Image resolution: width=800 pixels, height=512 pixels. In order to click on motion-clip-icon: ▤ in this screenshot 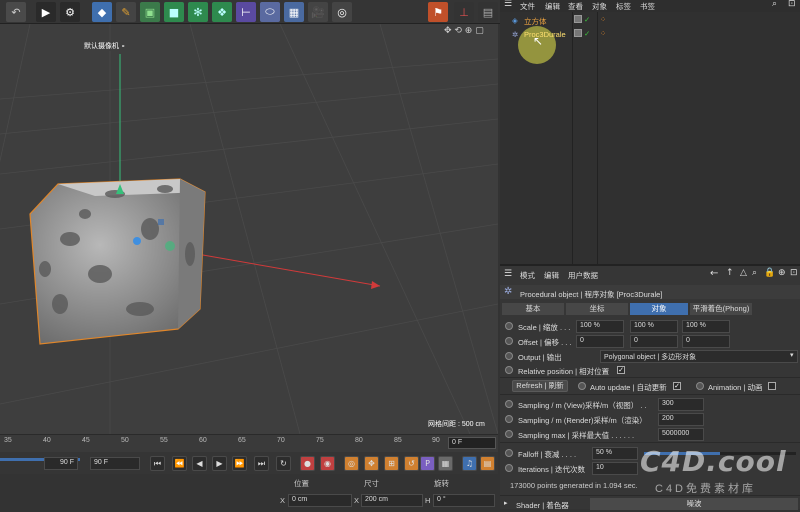, I will do `click(487, 463)`.